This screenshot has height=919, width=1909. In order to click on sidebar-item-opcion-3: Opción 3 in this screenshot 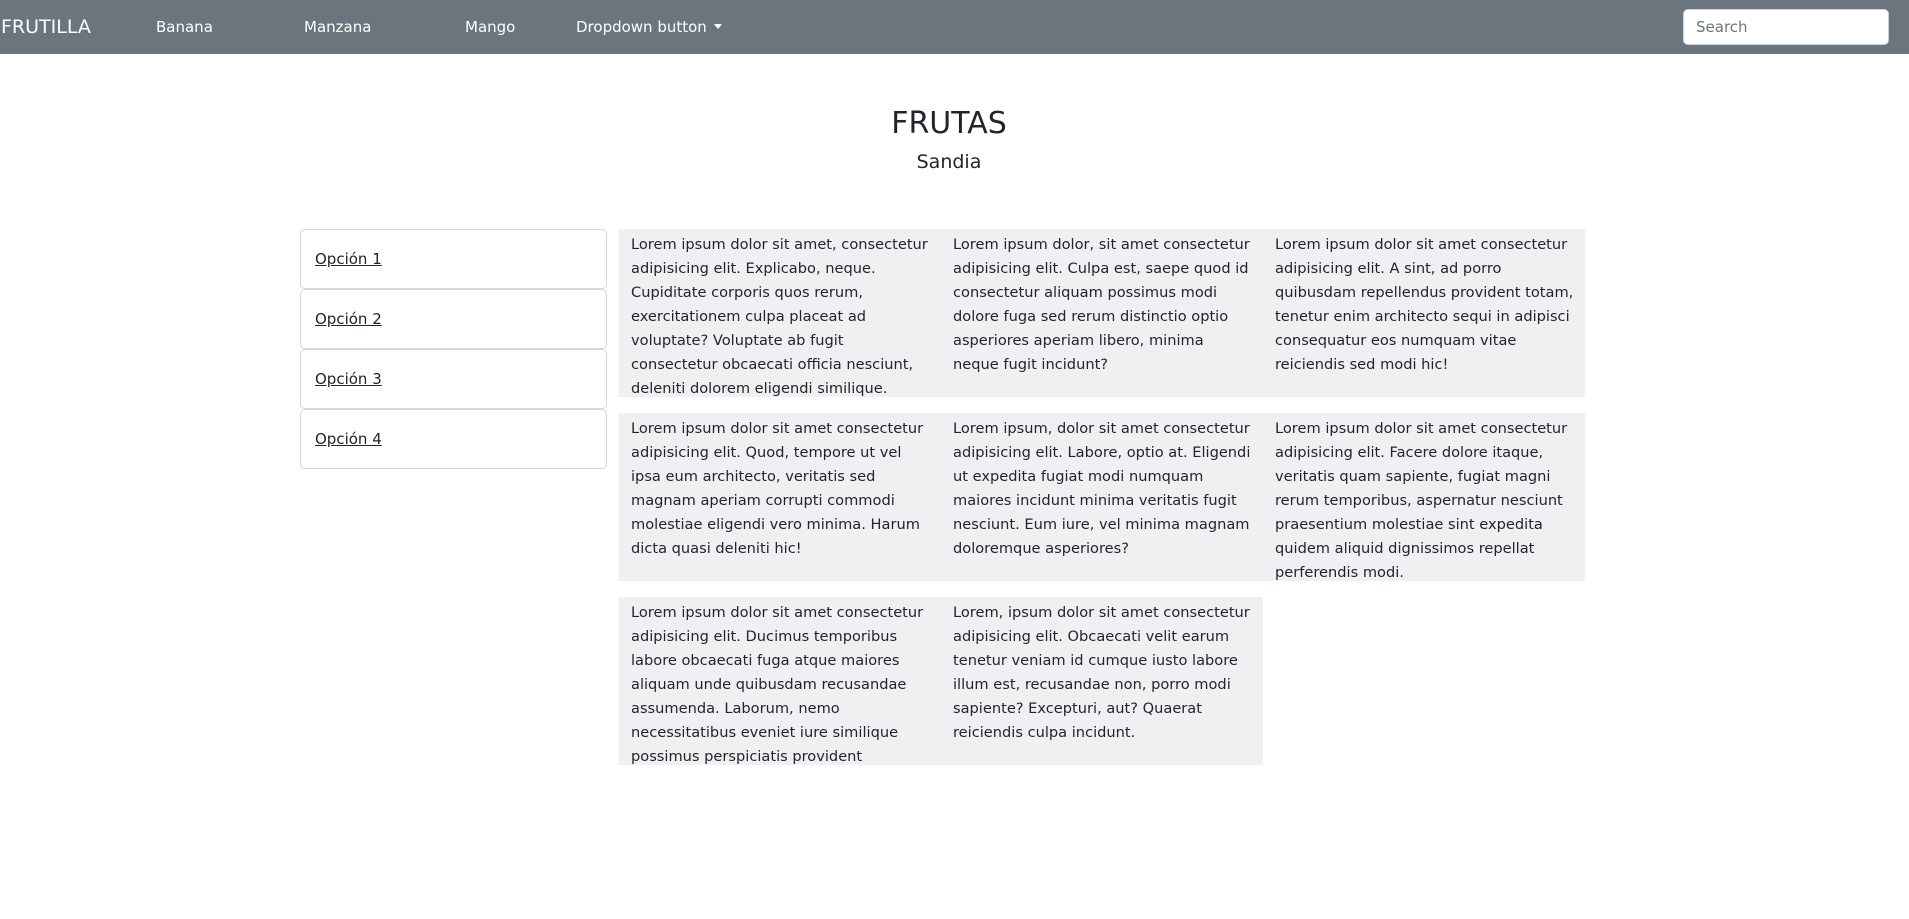, I will do `click(453, 379)`.